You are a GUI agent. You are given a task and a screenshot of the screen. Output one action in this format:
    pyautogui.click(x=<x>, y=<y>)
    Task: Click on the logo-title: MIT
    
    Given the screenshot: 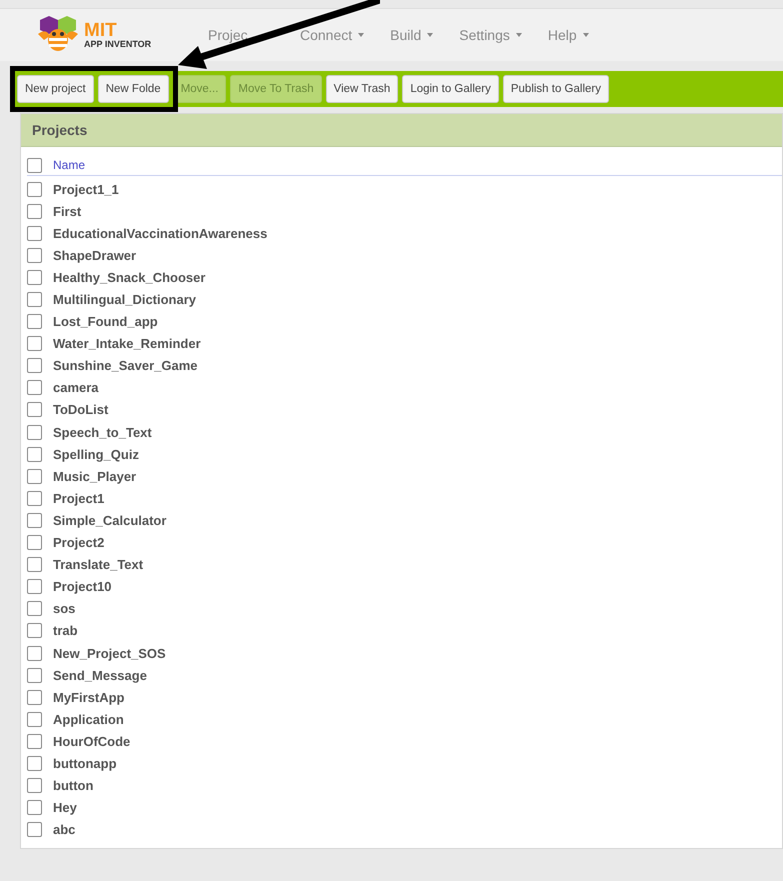 What is the action you would take?
    pyautogui.click(x=100, y=30)
    